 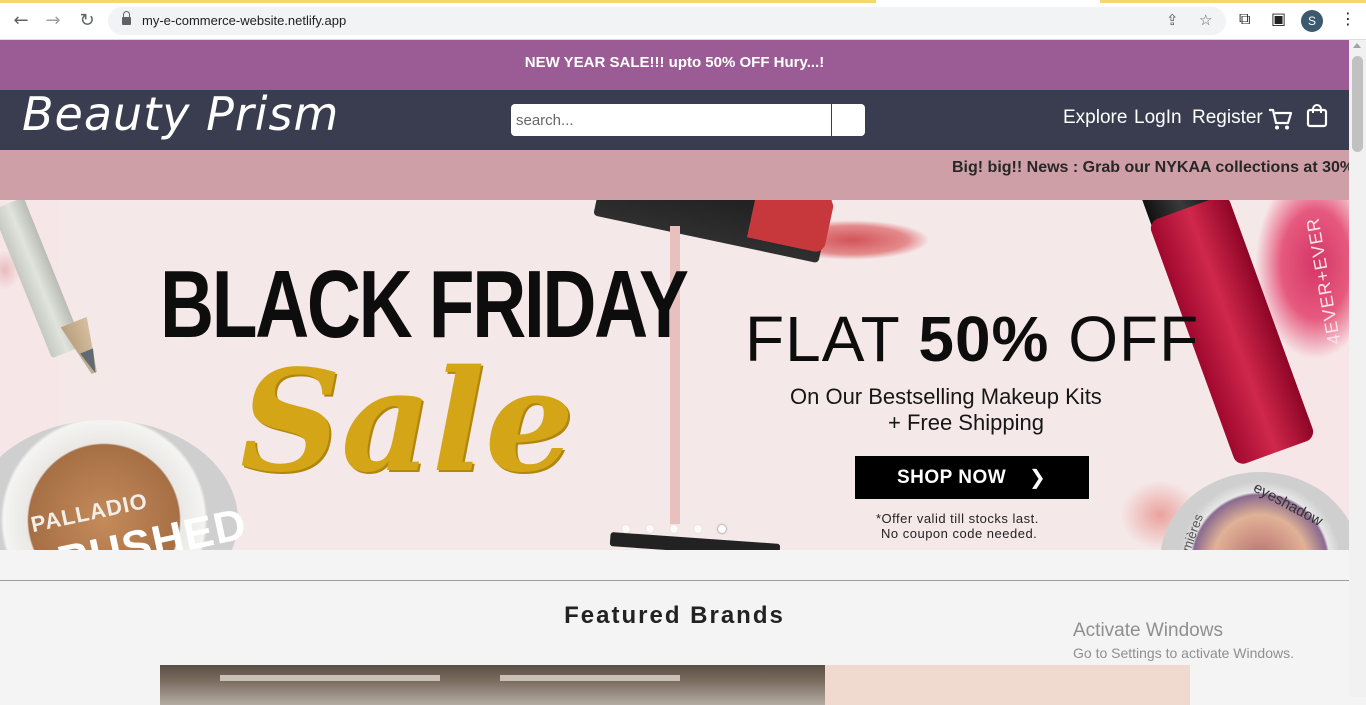 What do you see at coordinates (21, 21) in the screenshot?
I see `back-icon: ←` at bounding box center [21, 21].